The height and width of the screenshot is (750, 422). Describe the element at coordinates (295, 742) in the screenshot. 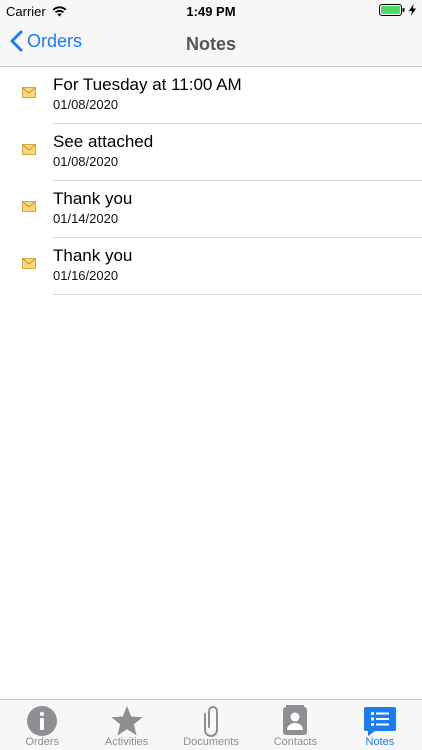

I see `tab-label: Contacts` at that location.